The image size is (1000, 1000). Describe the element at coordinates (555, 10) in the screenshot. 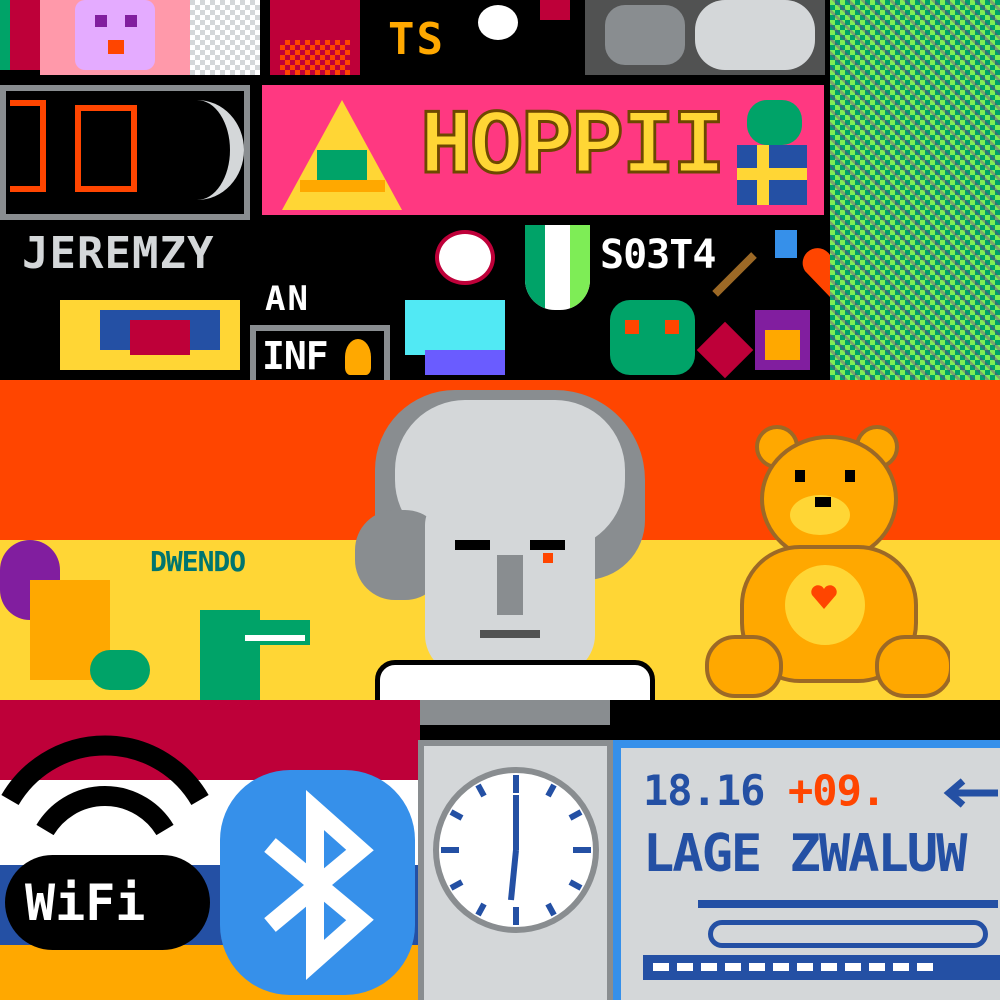

I see `small-heart-art` at that location.